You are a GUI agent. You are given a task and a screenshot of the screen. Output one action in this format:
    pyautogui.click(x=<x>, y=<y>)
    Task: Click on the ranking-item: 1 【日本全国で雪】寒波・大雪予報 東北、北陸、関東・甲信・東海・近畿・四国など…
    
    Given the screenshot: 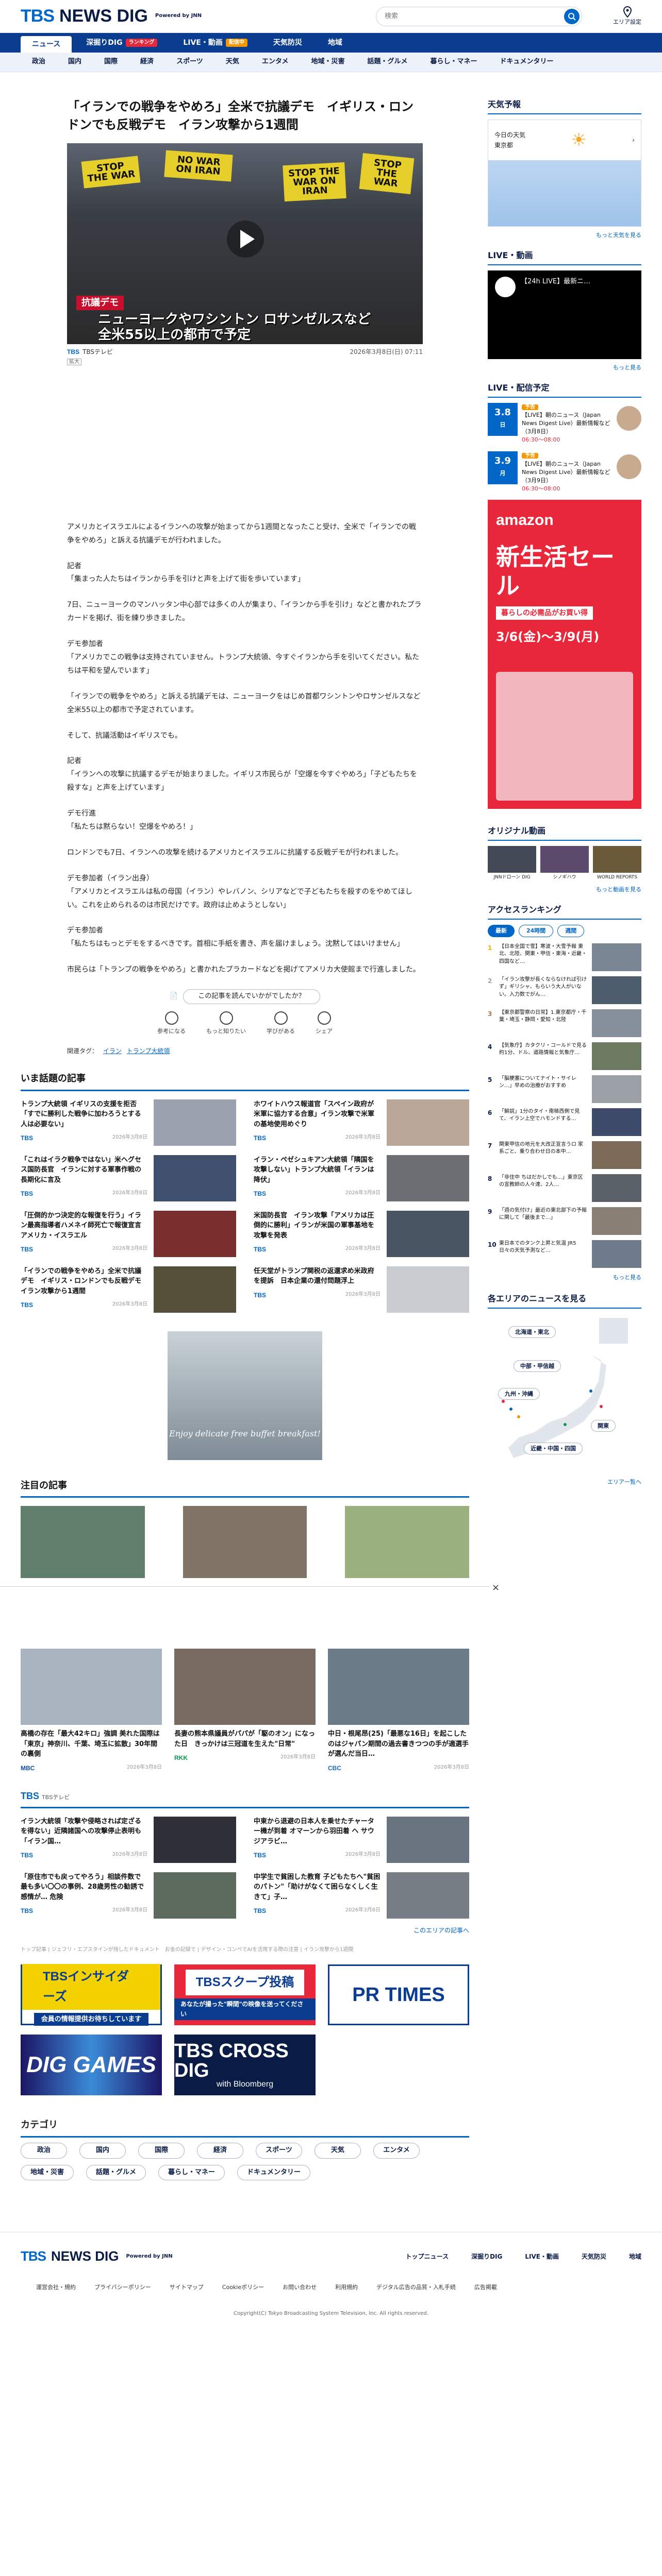 What is the action you would take?
    pyautogui.click(x=565, y=957)
    